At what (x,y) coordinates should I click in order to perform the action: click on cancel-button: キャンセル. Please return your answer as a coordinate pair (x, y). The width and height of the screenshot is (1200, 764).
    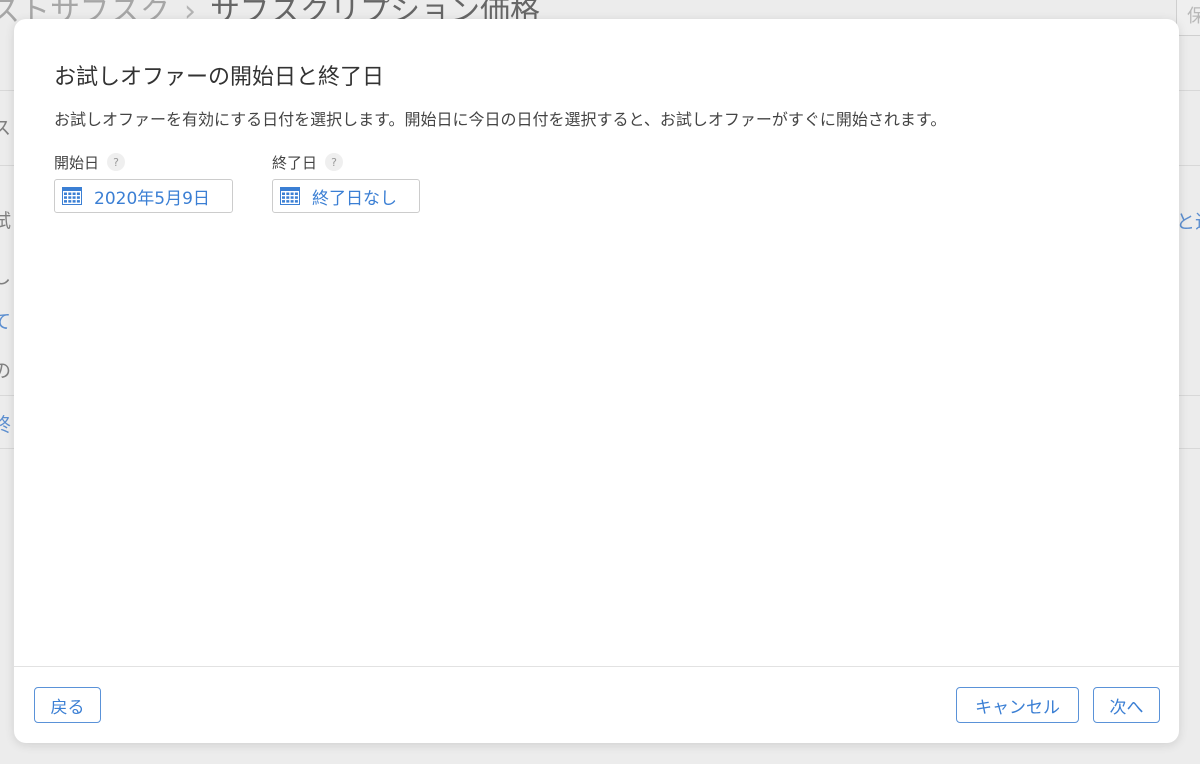
    Looking at the image, I should click on (1017, 705).